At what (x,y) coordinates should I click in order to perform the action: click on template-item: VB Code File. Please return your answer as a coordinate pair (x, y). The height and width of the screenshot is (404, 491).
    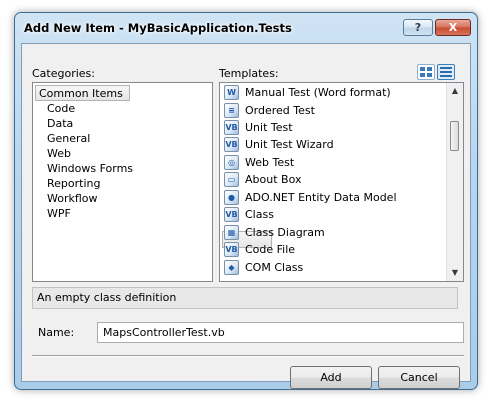
    Looking at the image, I should click on (259, 249).